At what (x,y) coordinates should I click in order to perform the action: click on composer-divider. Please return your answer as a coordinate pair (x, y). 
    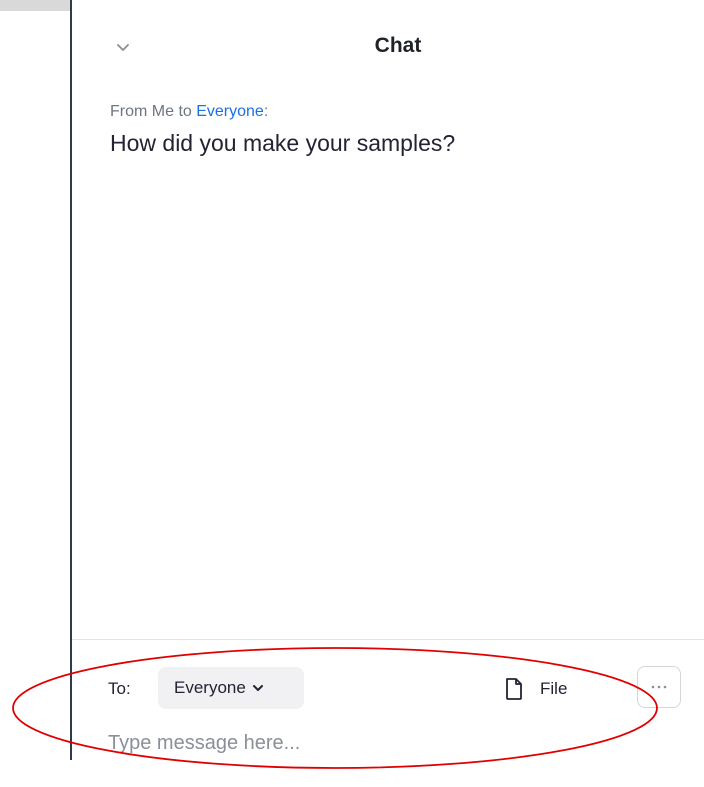
    Looking at the image, I should click on (388, 639).